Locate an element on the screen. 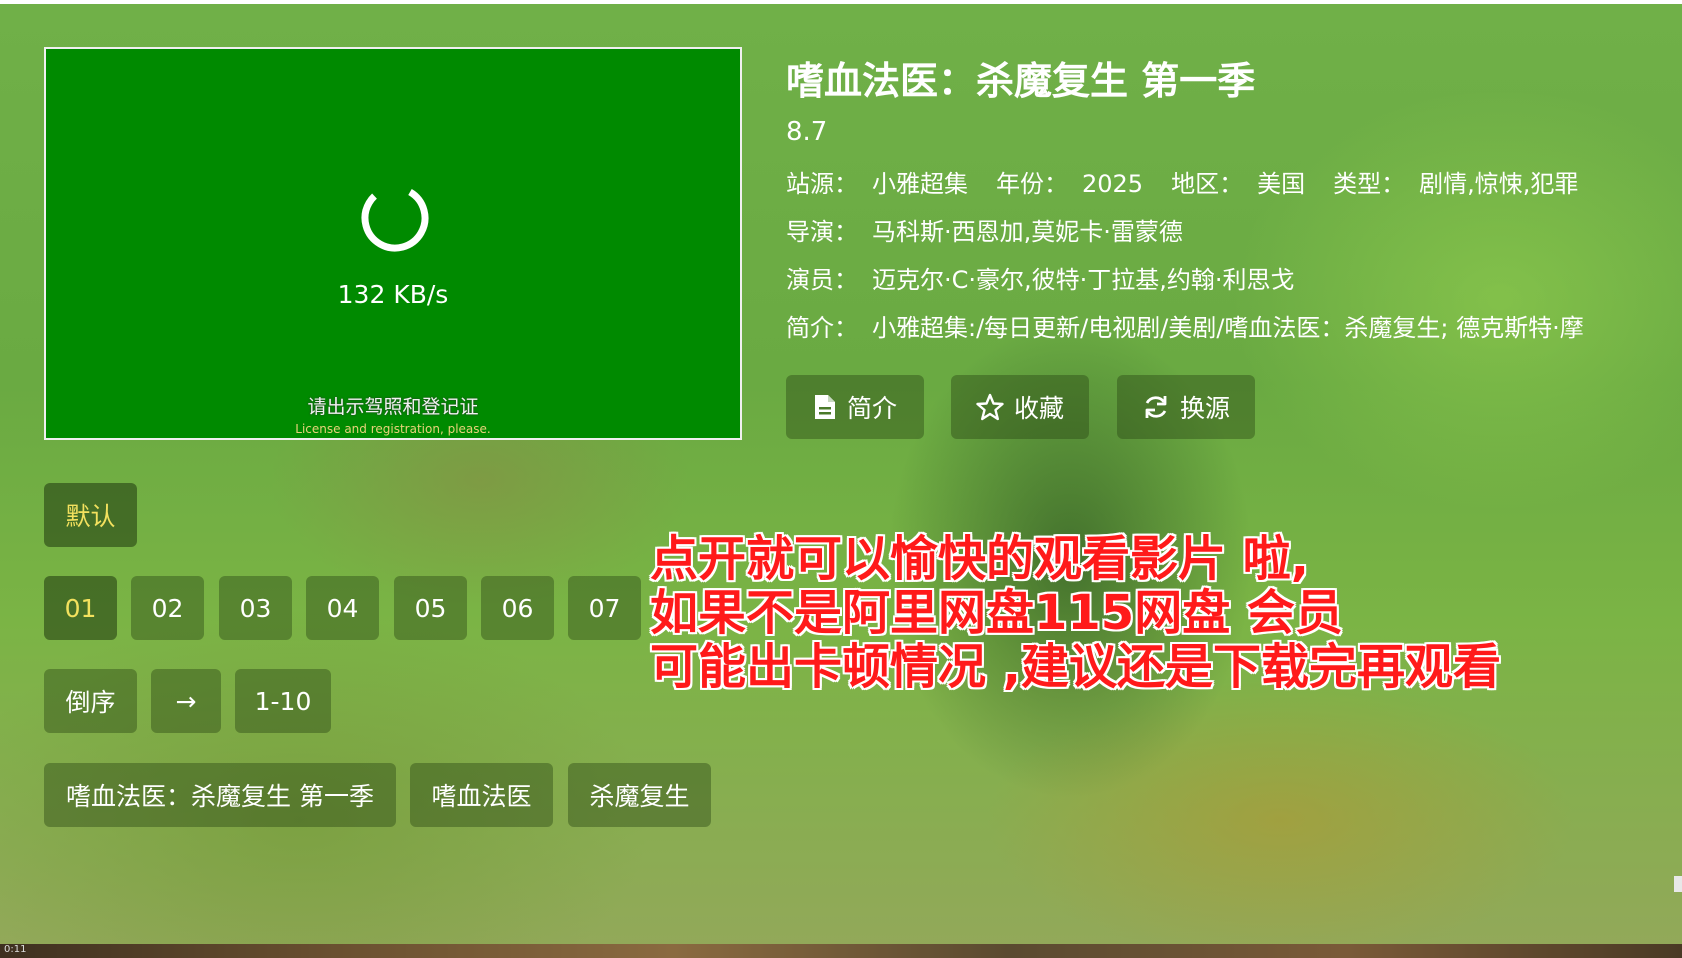 The image size is (1682, 958). episode-range-button: 1-10 is located at coordinates (283, 701).